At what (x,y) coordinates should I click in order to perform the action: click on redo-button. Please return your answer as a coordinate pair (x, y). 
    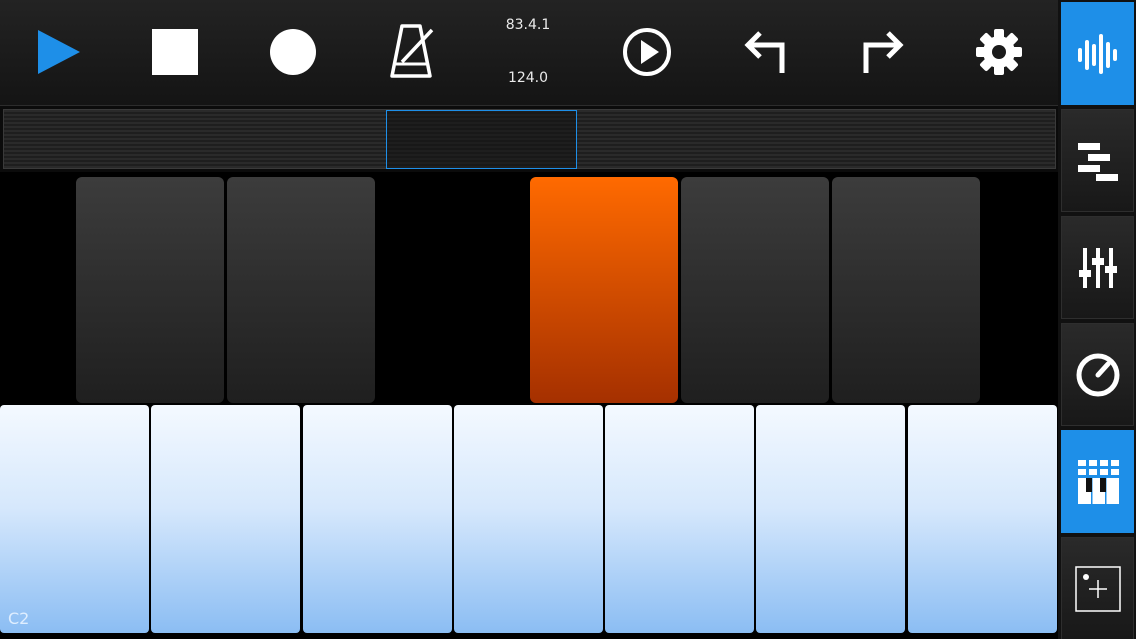
    Looking at the image, I should click on (883, 52).